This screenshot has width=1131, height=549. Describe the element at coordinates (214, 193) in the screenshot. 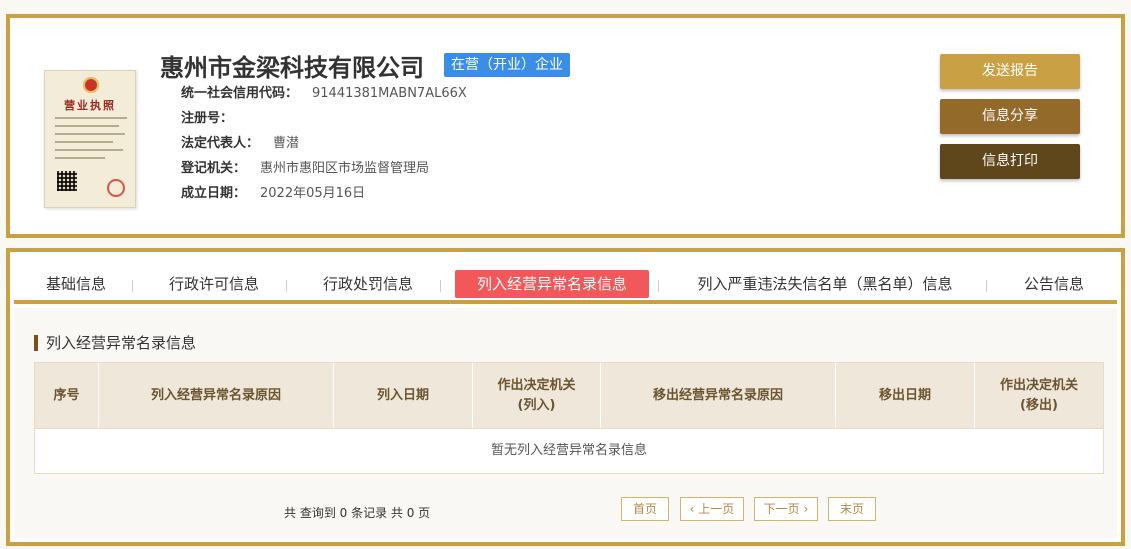

I see `info-label: 成立日期：` at that location.